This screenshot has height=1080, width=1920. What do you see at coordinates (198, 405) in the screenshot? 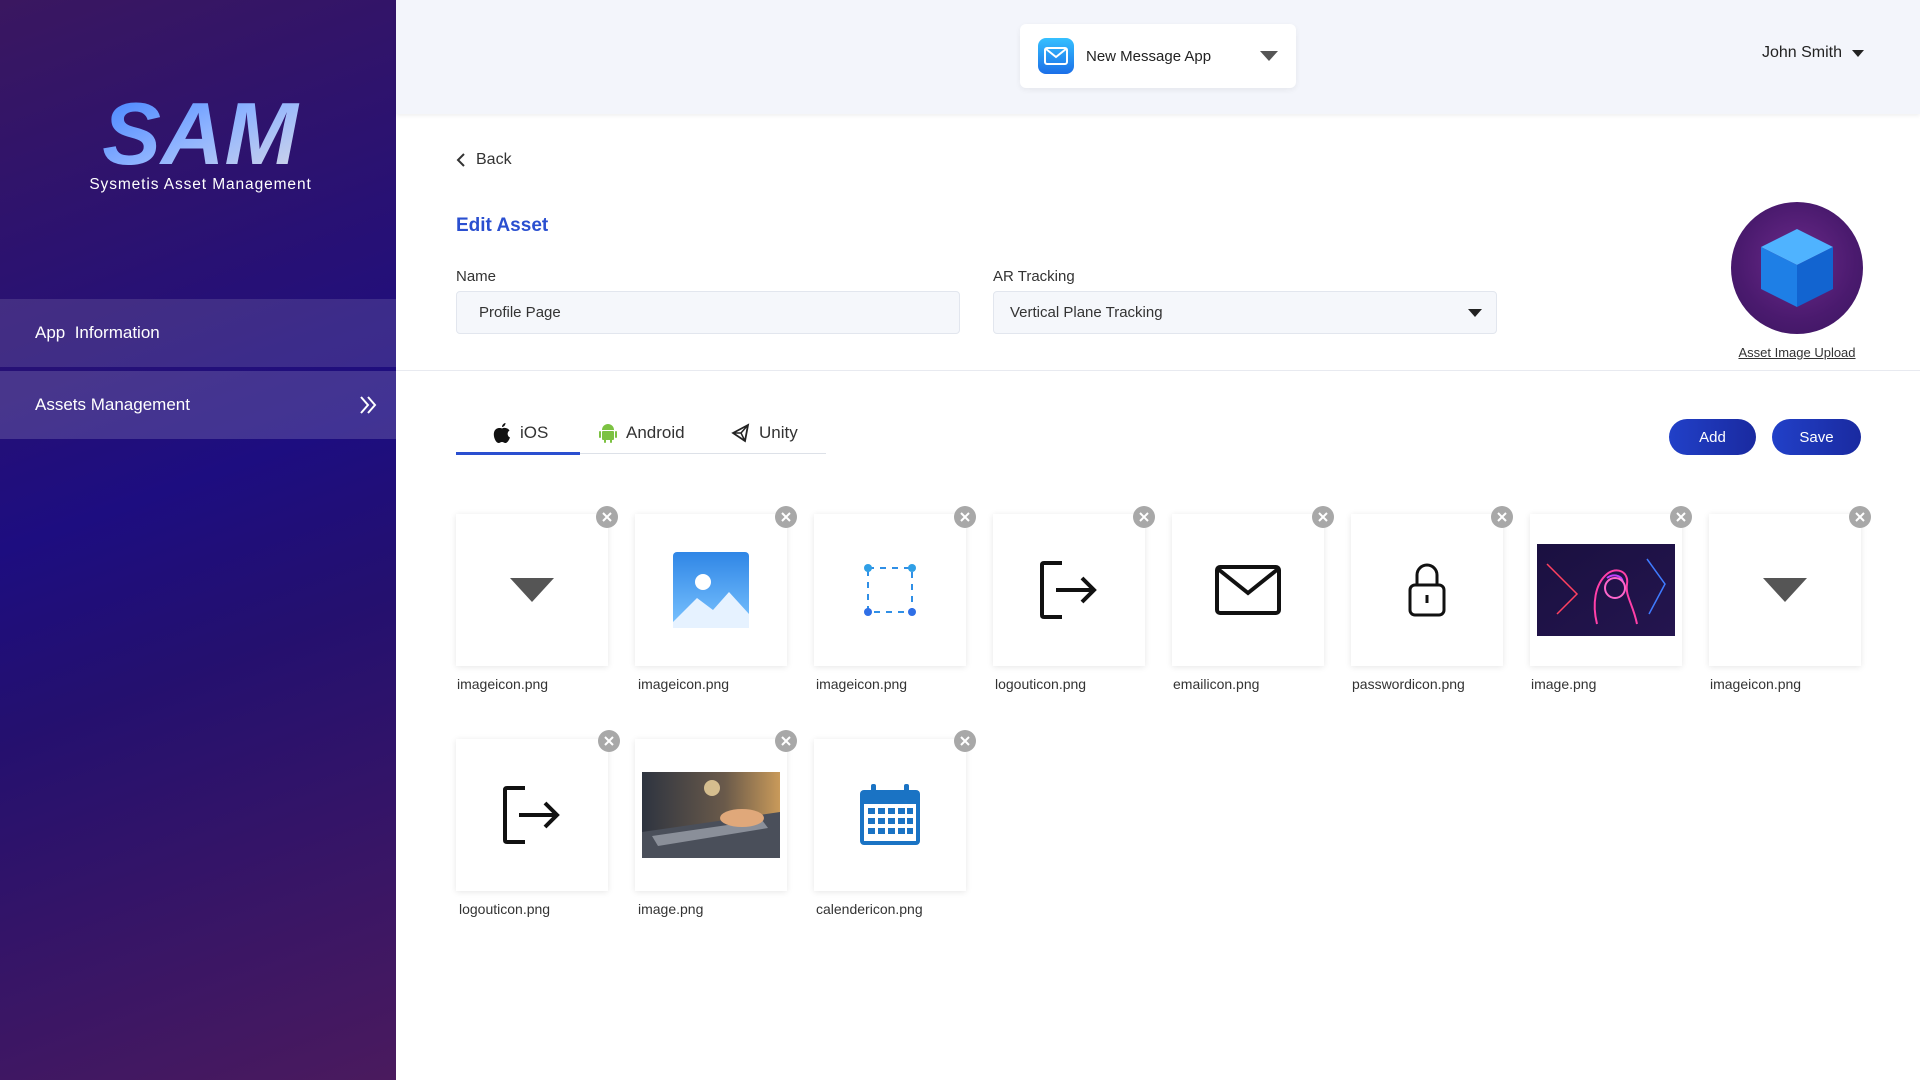
I see `sidebar-item-assets-management: Assets Management` at bounding box center [198, 405].